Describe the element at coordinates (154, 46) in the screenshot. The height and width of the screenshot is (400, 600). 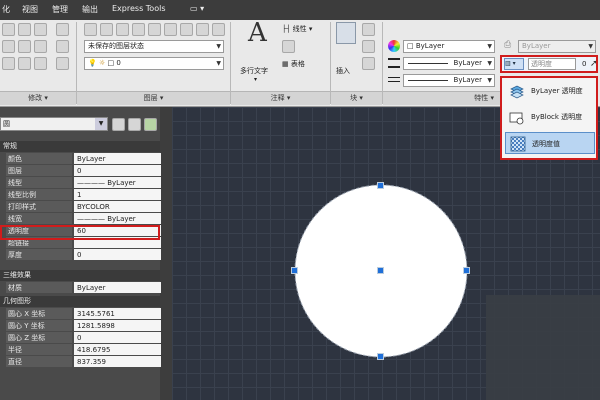
I see `layer-state-combo: 未保存的图层状态 ▼` at that location.